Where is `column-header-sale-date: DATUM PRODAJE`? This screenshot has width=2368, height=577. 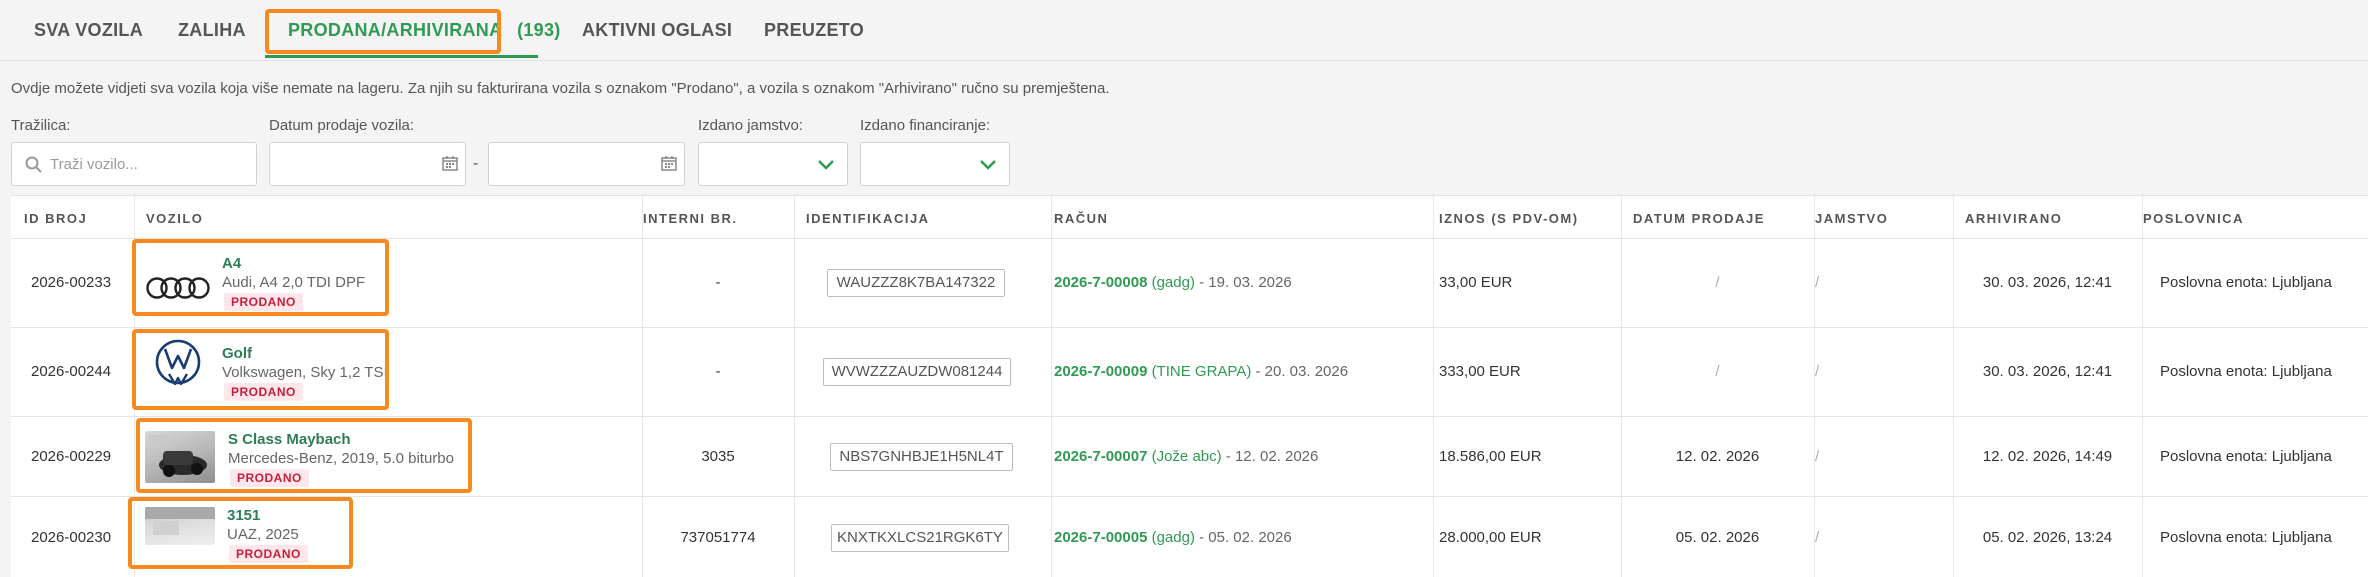
column-header-sale-date: DATUM PRODAJE is located at coordinates (1699, 218).